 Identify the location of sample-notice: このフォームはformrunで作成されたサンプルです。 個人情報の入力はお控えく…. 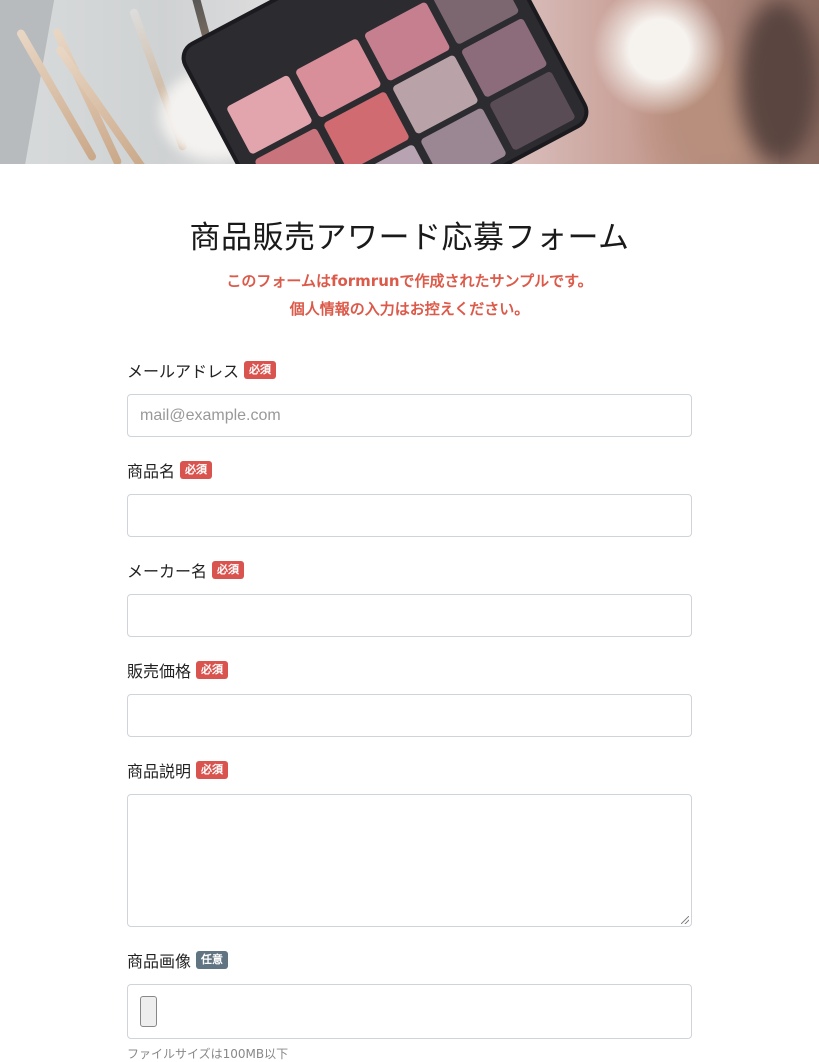
(409, 295).